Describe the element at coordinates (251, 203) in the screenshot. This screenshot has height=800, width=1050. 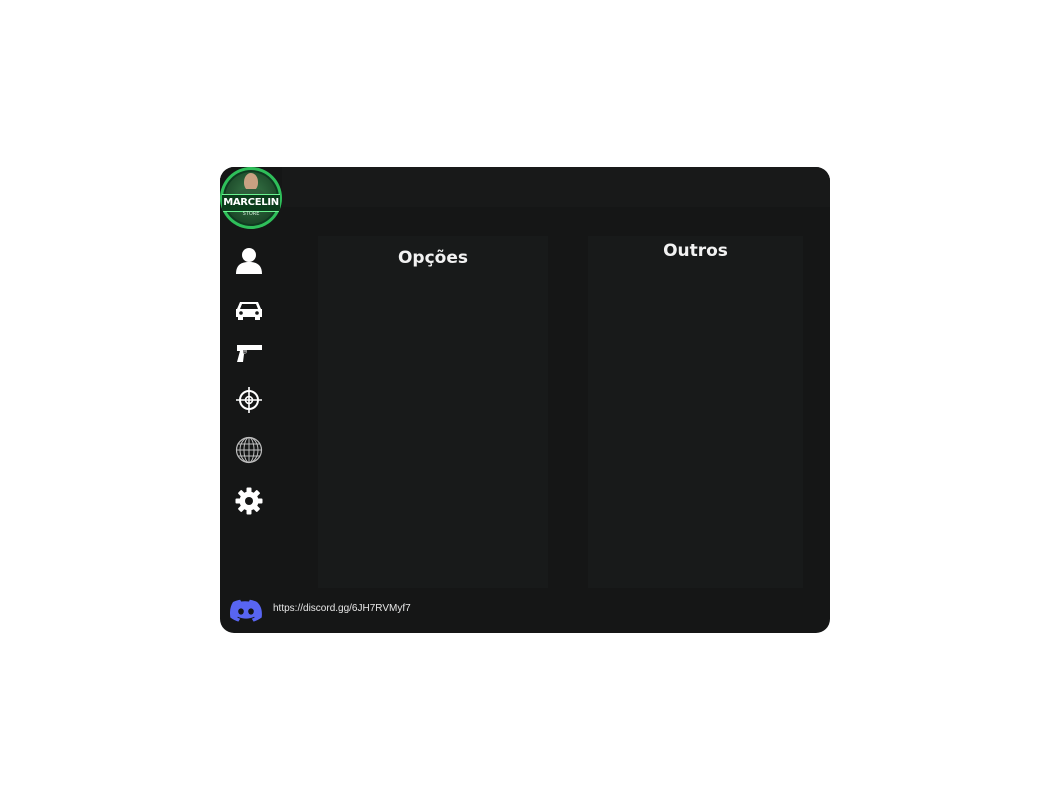
I see `logo-text: MARCELIN` at that location.